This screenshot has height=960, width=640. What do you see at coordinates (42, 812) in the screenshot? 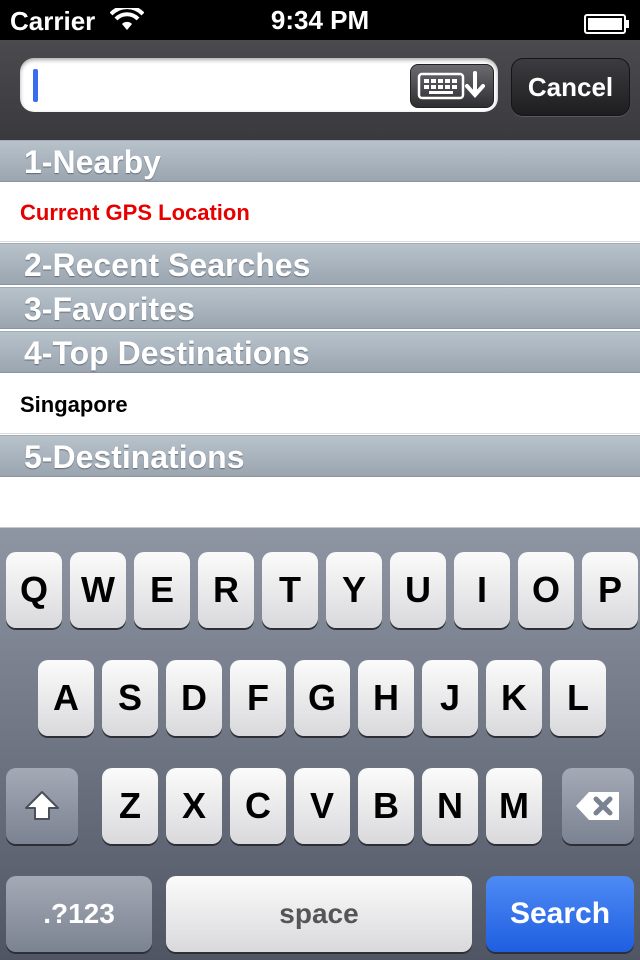
I see `shift-icon` at bounding box center [42, 812].